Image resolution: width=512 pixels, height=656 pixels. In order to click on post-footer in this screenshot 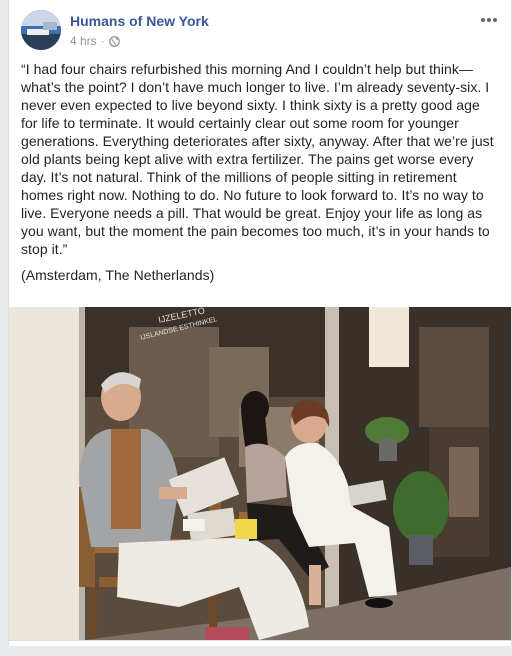, I will do `click(260, 643)`.